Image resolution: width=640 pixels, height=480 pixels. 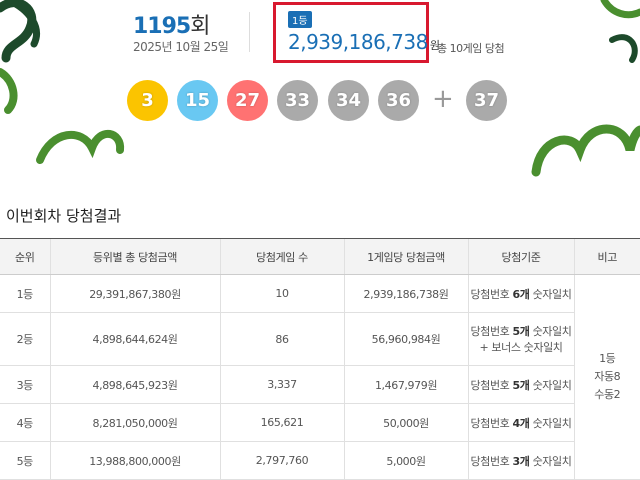 What do you see at coordinates (25, 460) in the screenshot?
I see `cell-rank: 5등` at bounding box center [25, 460].